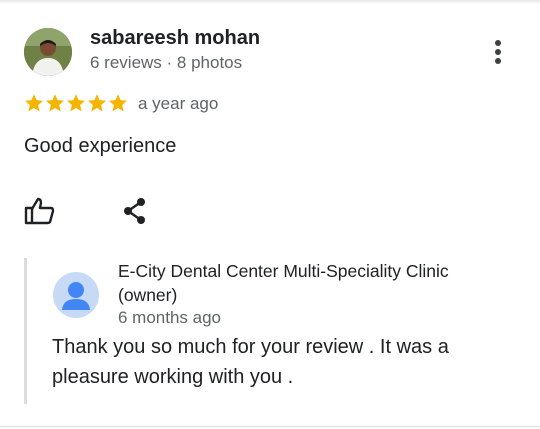 The width and height of the screenshot is (540, 429). What do you see at coordinates (270, 426) in the screenshot?
I see `bottom-divider` at bounding box center [270, 426].